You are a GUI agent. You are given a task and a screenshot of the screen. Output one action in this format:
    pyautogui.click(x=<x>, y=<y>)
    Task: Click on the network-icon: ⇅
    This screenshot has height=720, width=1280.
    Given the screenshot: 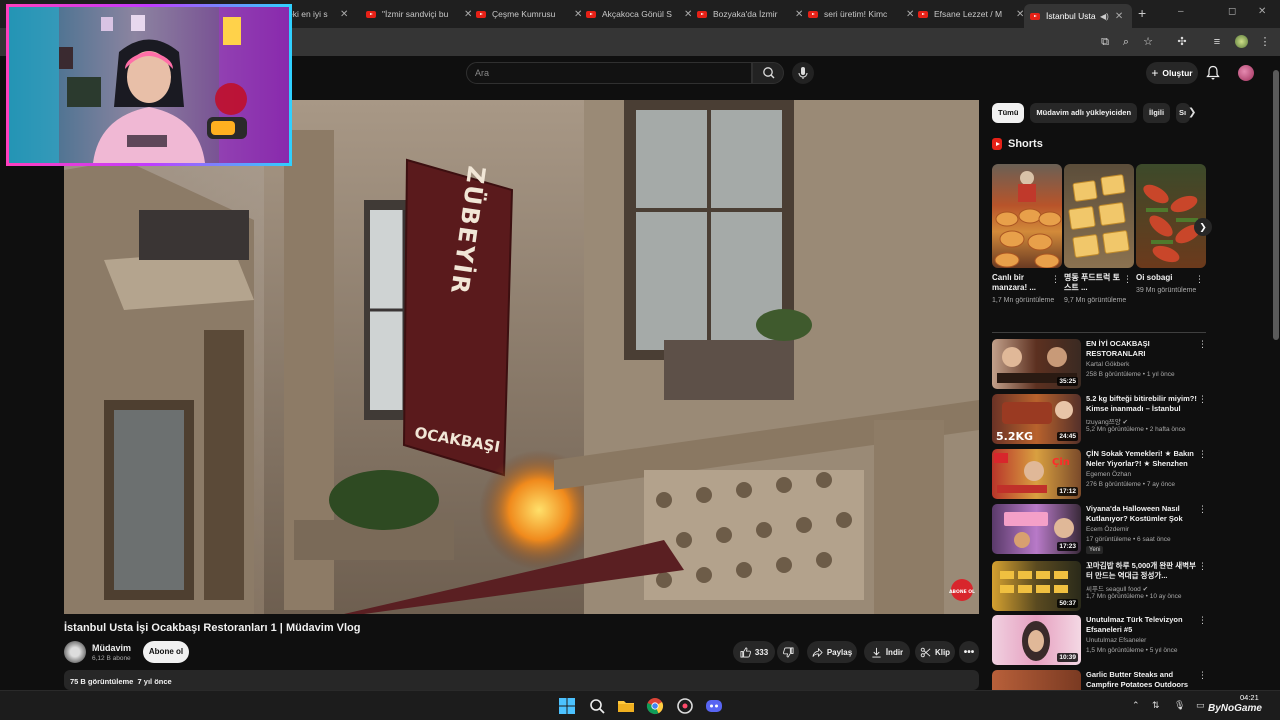 What is the action you would take?
    pyautogui.click(x=1156, y=705)
    